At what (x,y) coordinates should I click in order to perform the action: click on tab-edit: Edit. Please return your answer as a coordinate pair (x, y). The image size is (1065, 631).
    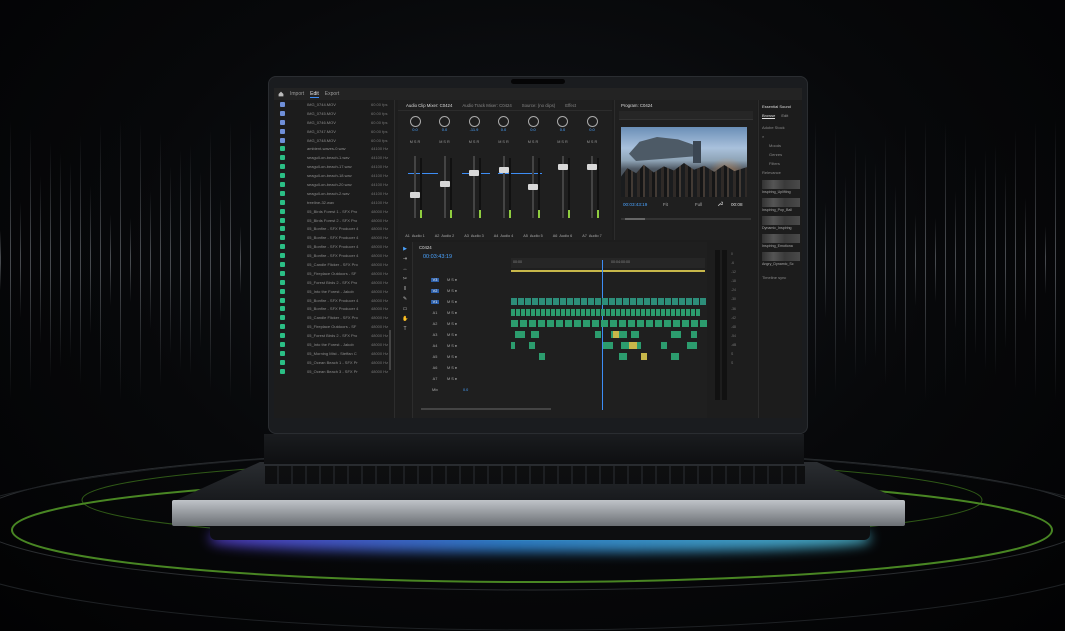
    Looking at the image, I should click on (314, 94).